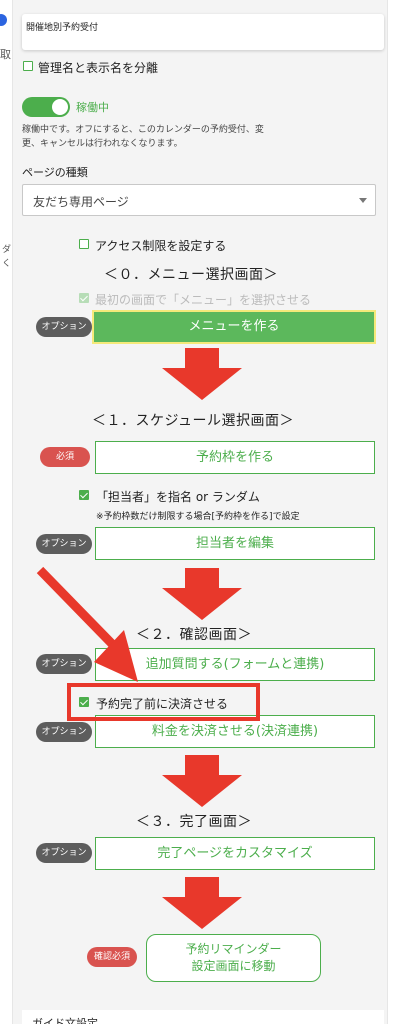 The height and width of the screenshot is (1024, 400). Describe the element at coordinates (102, 144) in the screenshot. I see `status-description-2: 更、キャンセルは行われなくなります。` at that location.